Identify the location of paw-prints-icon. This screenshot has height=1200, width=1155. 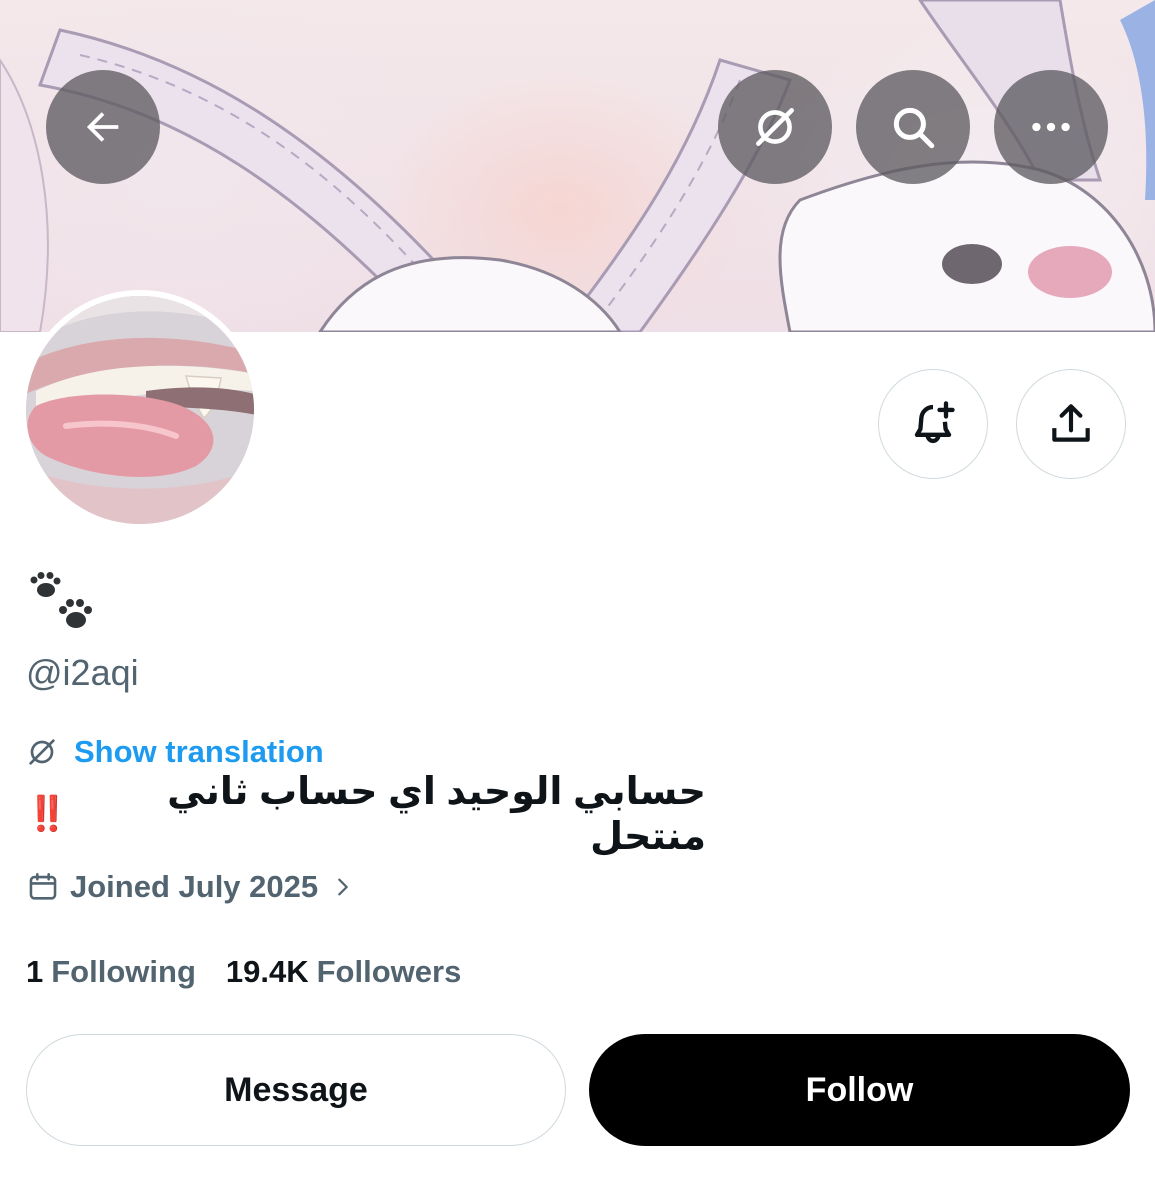
(61, 600).